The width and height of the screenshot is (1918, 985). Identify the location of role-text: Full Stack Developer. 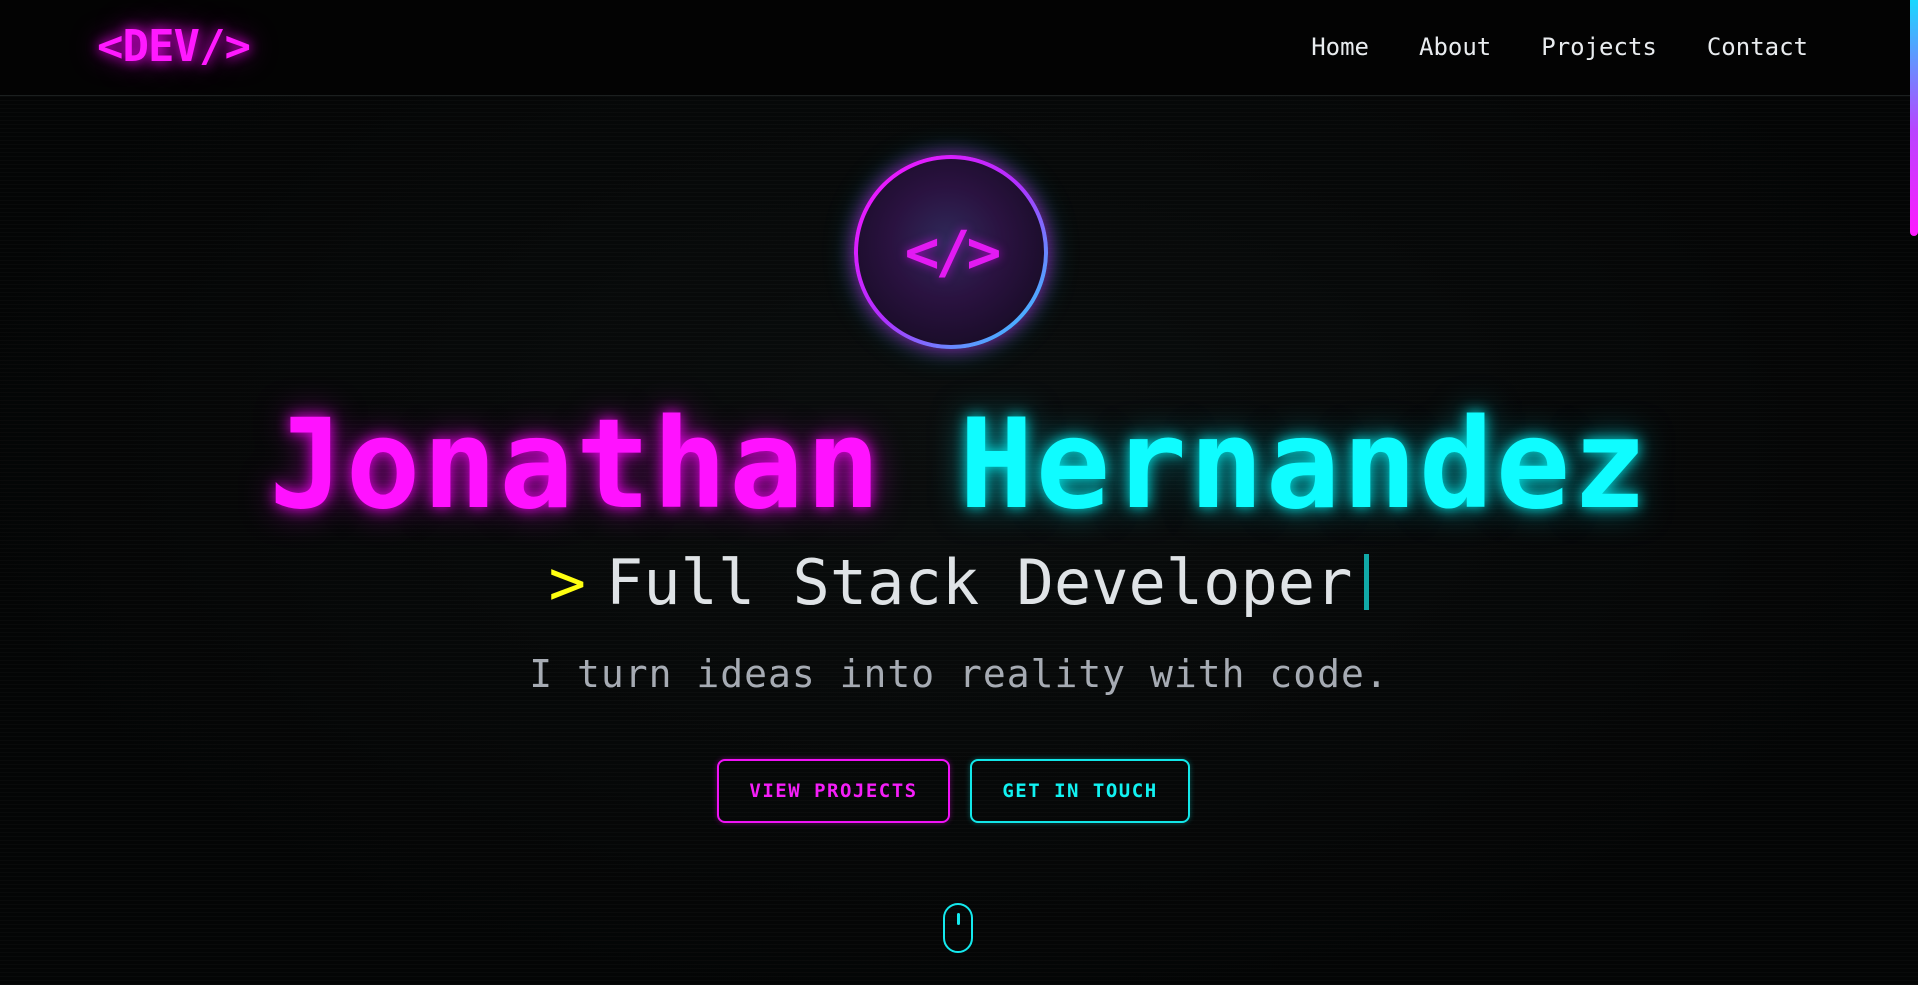
(979, 582).